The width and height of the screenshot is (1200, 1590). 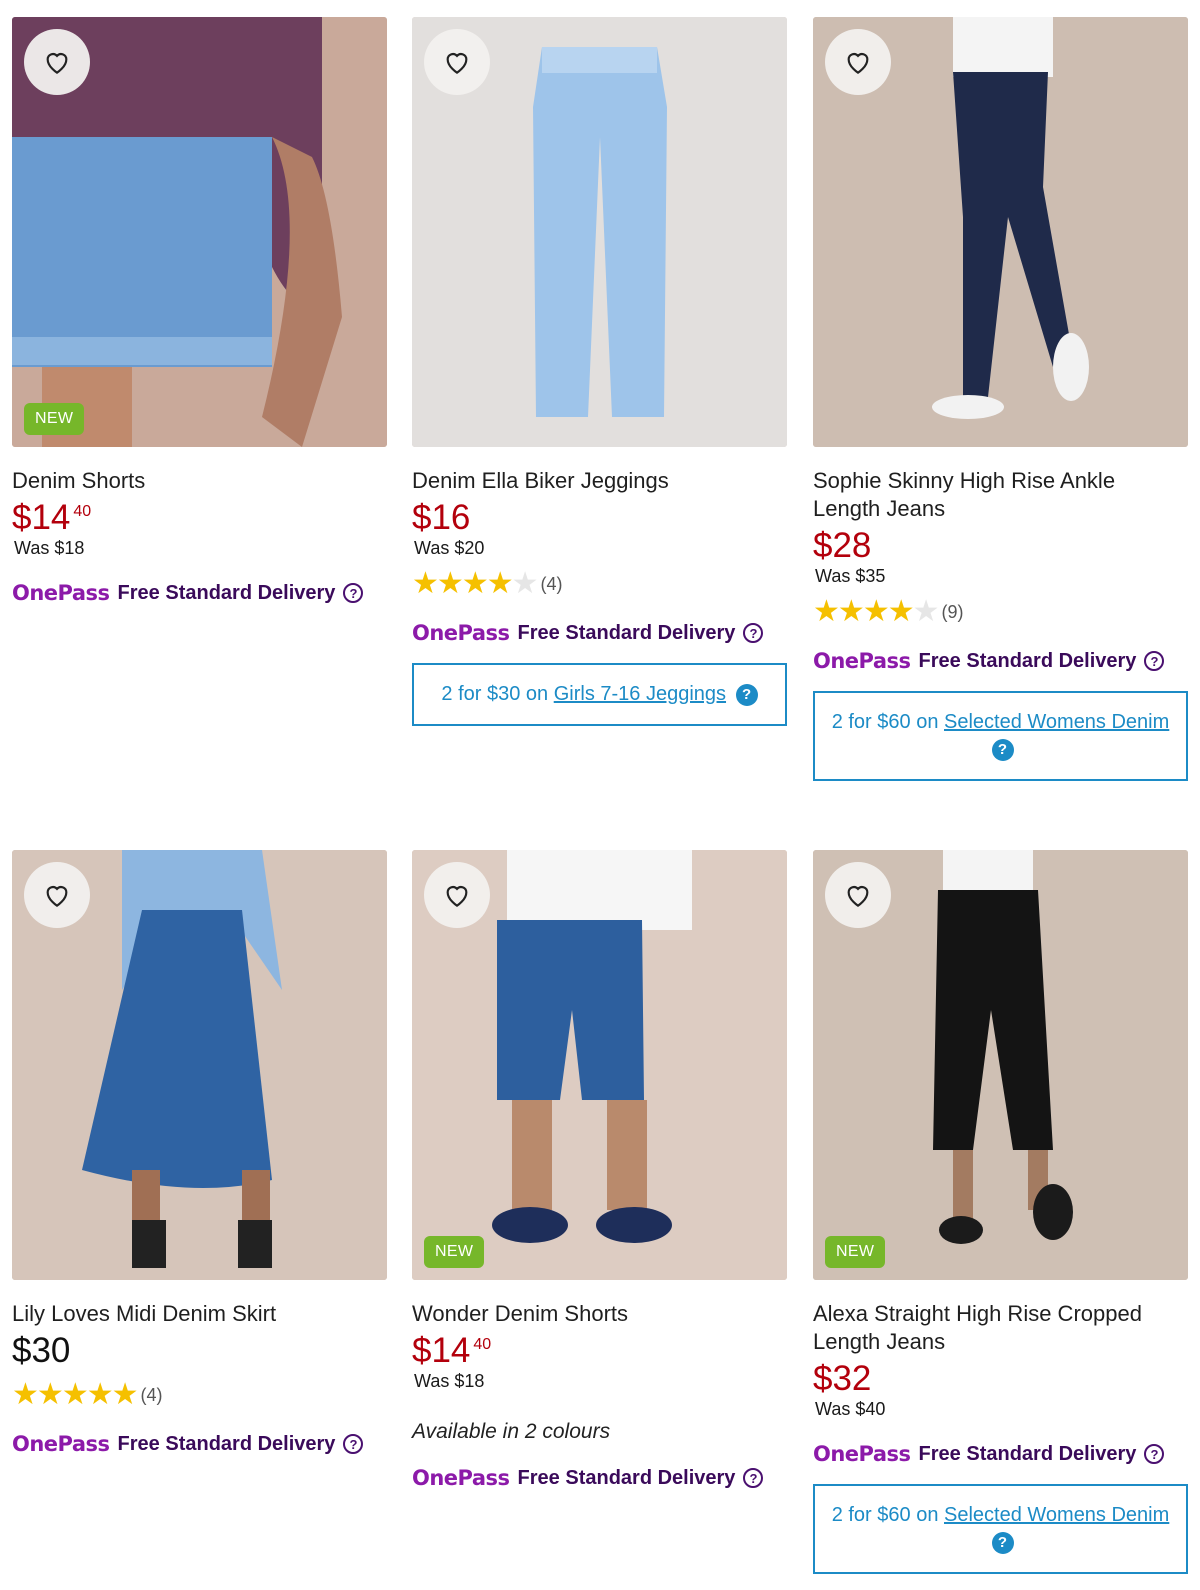 What do you see at coordinates (842, 1378) in the screenshot?
I see `price-dollars: $32` at bounding box center [842, 1378].